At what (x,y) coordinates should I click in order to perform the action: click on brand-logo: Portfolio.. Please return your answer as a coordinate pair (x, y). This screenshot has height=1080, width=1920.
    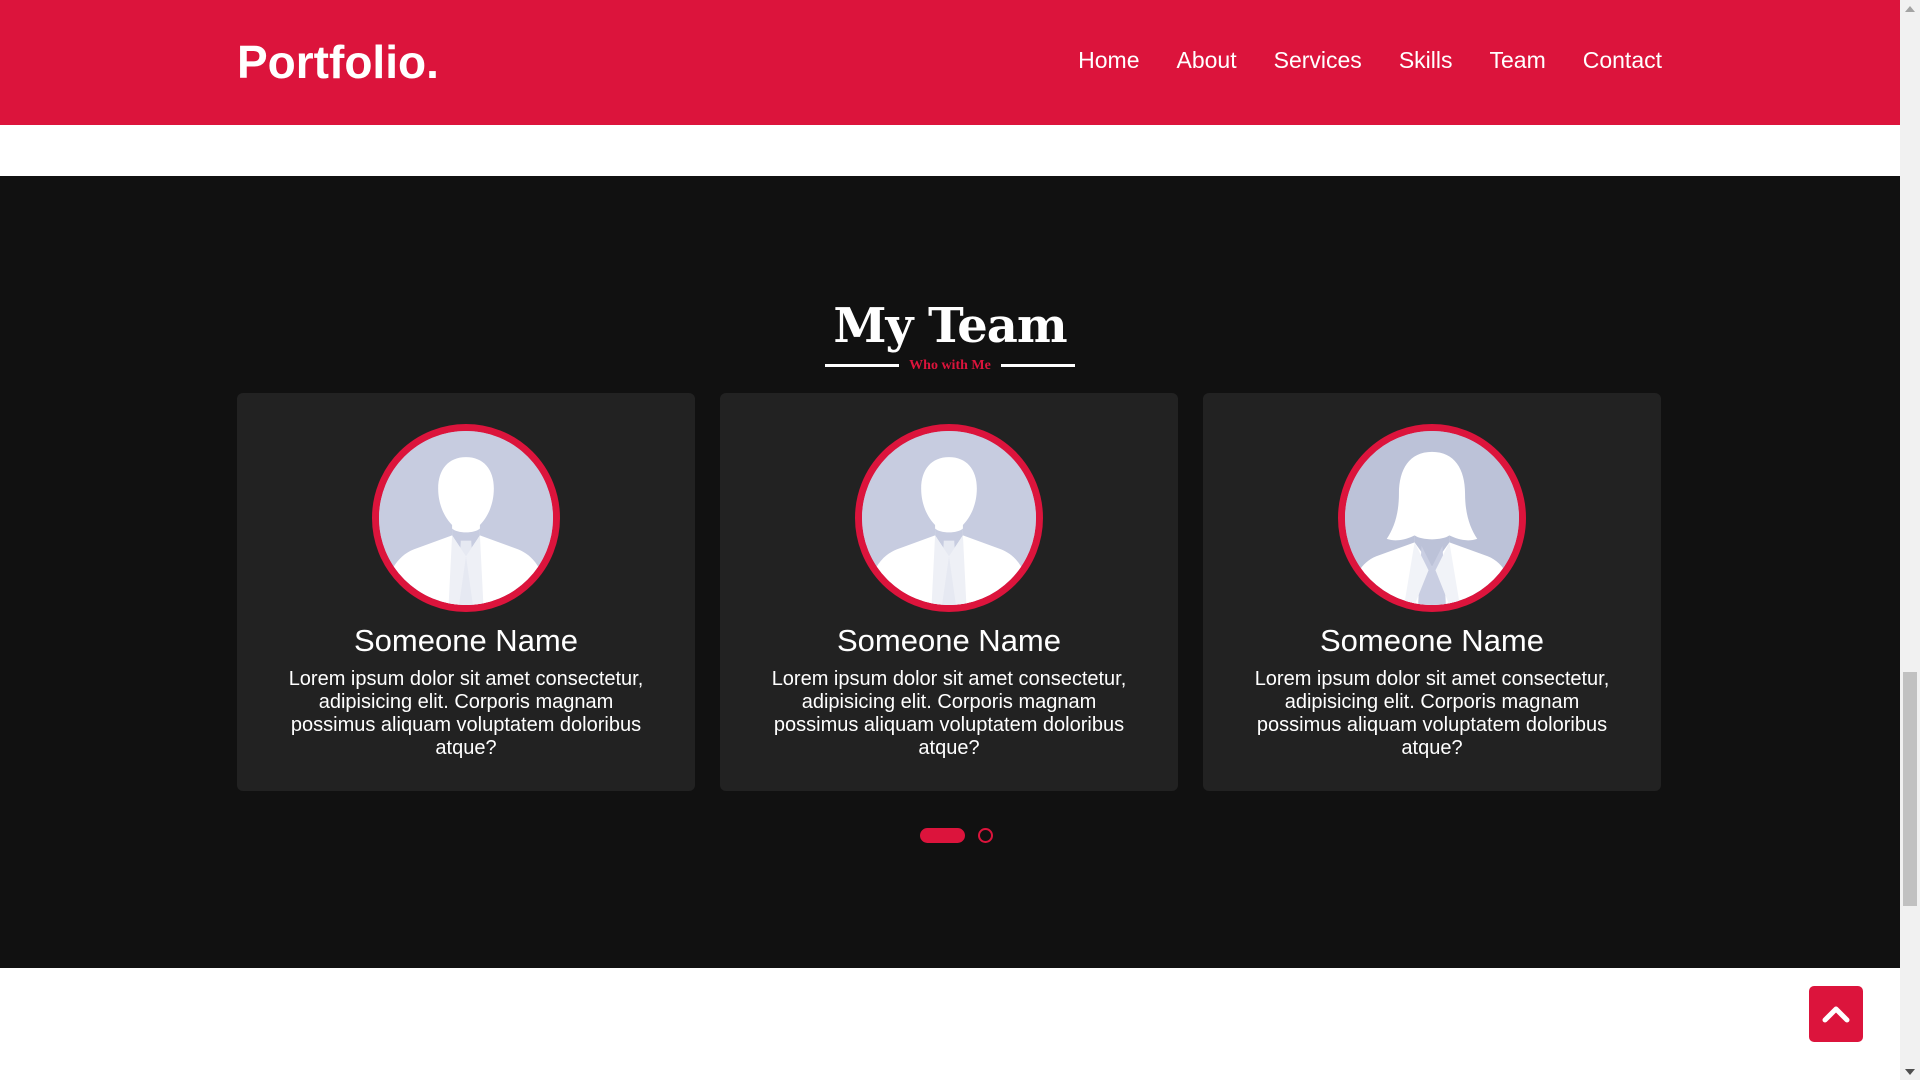
    Looking at the image, I should click on (338, 62).